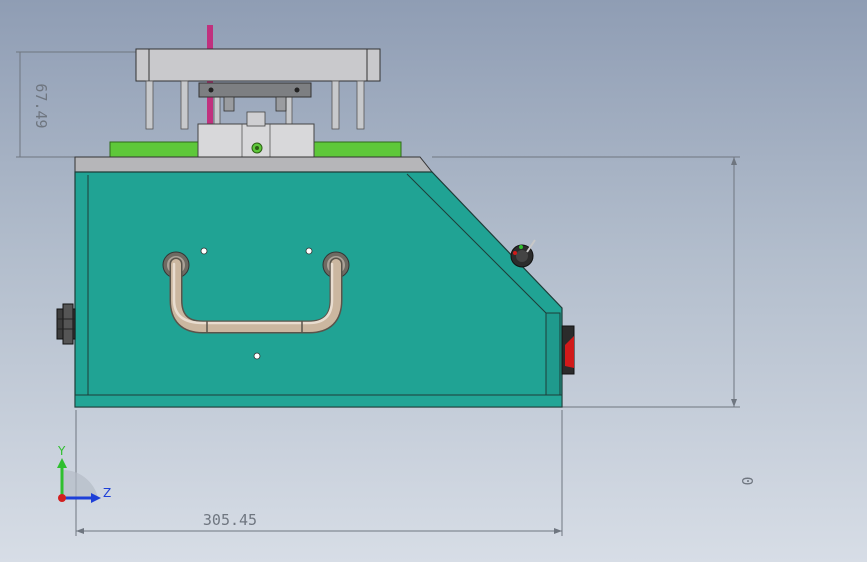  What do you see at coordinates (747, 480) in the screenshot?
I see `dimension-origin-label: 0` at bounding box center [747, 480].